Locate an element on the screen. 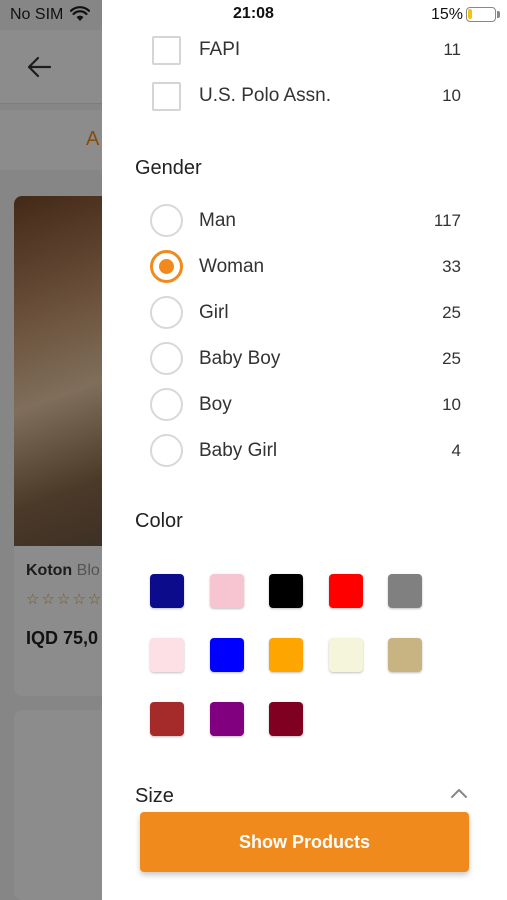  battery-icon is located at coordinates (481, 14).